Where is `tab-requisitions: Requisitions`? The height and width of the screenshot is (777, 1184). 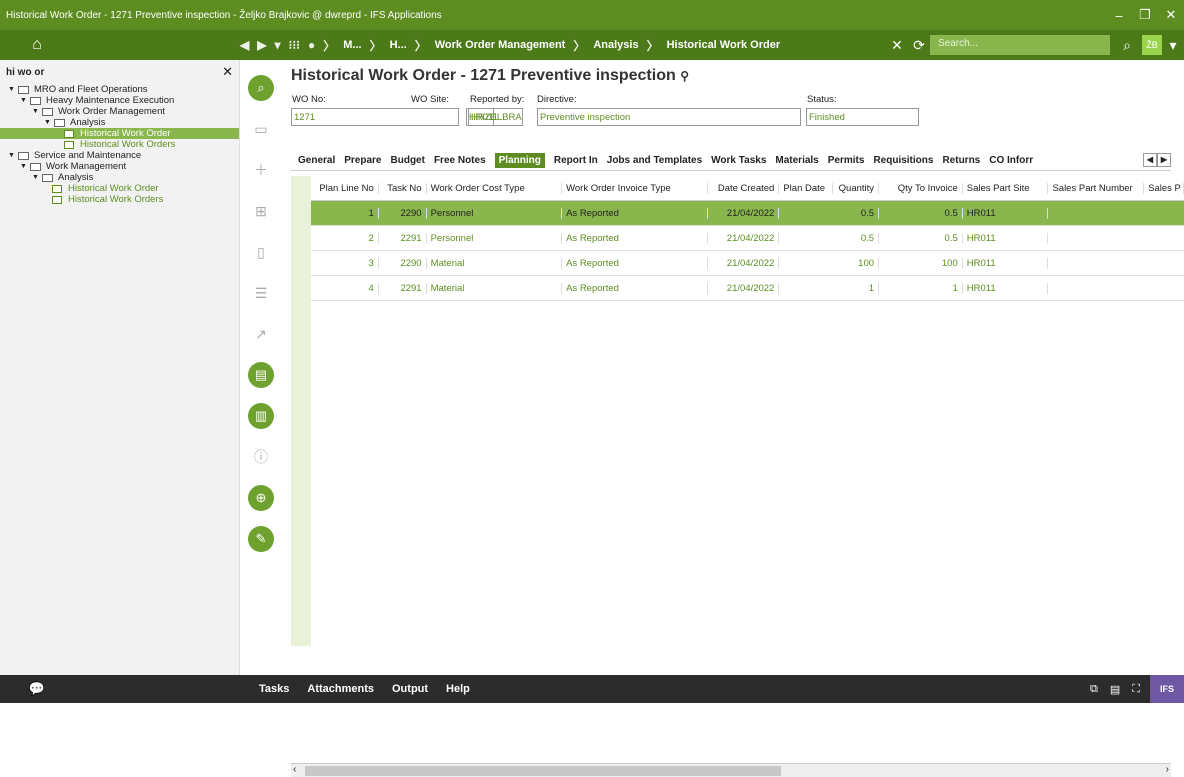
tab-requisitions: Requisitions is located at coordinates (903, 160).